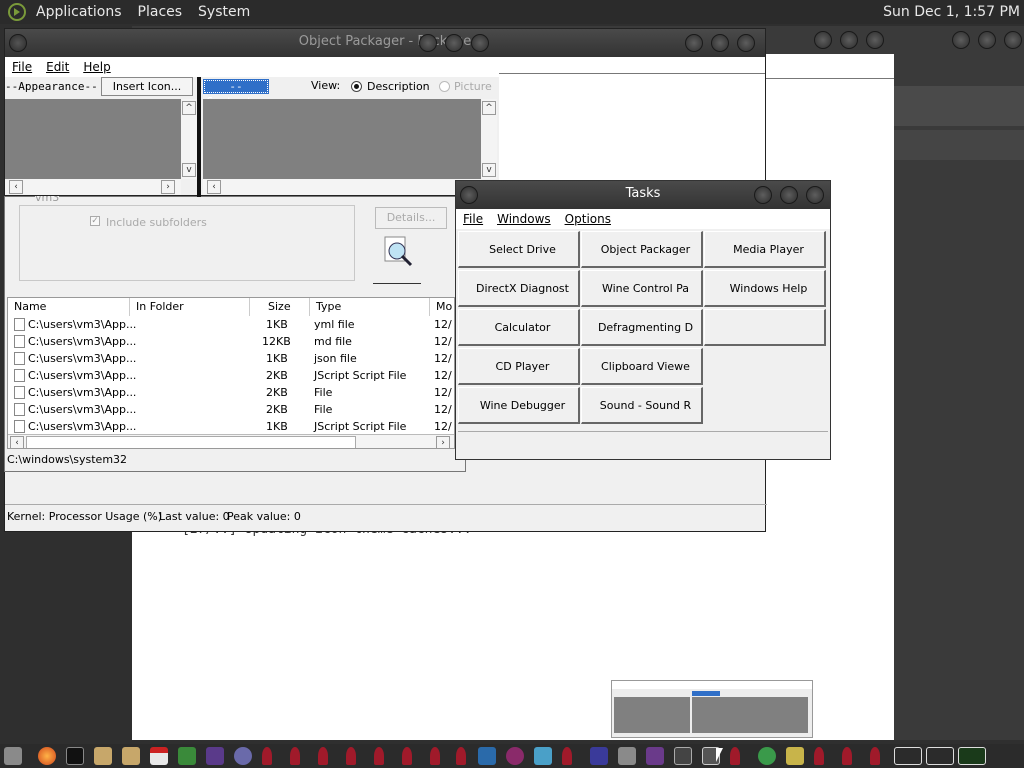 The image size is (1024, 768). Describe the element at coordinates (642, 327) in the screenshot. I see `task-defragmenting: Defragmenting D` at that location.